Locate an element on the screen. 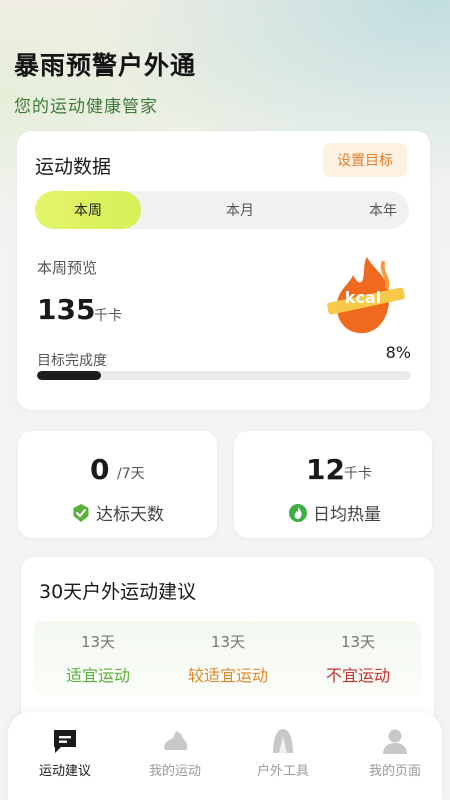 This screenshot has height=800, width=450. calories-unit: 千卡 is located at coordinates (108, 316).